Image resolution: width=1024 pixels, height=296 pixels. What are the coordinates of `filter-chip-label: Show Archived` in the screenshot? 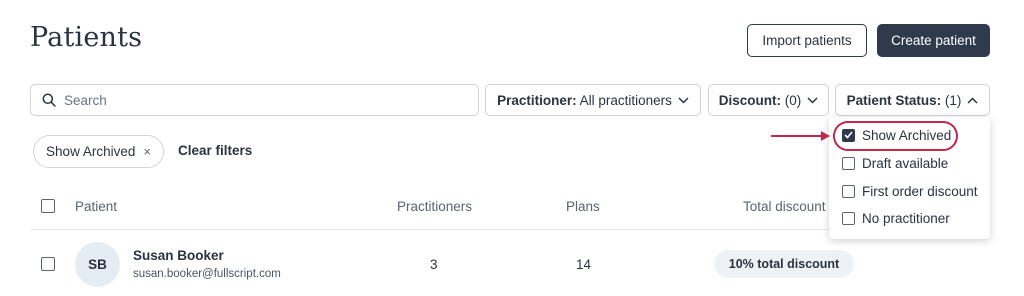 It's located at (91, 151).